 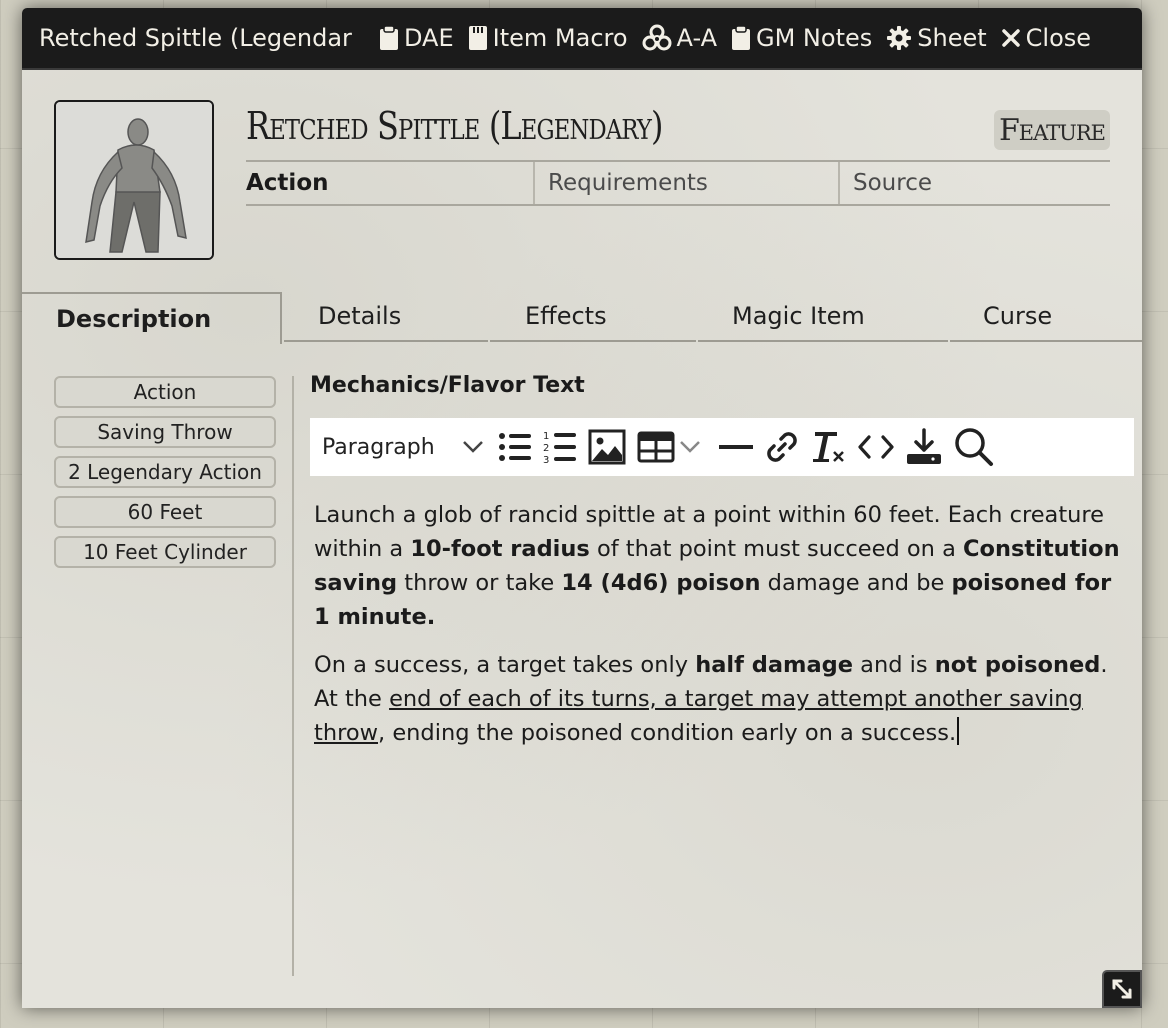 What do you see at coordinates (924, 447) in the screenshot?
I see `save-icon` at bounding box center [924, 447].